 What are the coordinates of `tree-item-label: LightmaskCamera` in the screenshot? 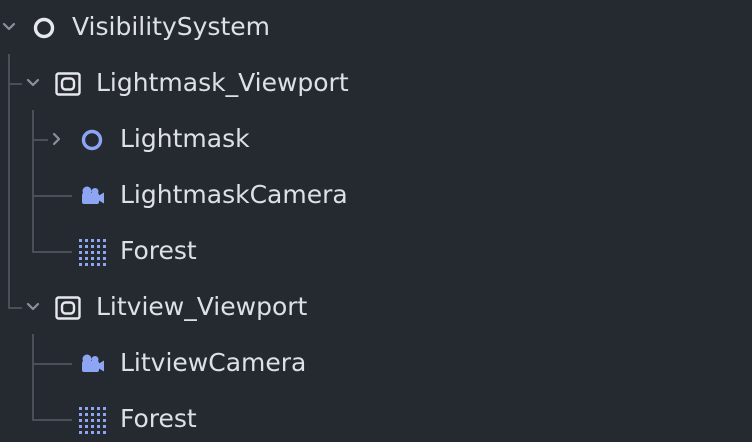 It's located at (234, 194).